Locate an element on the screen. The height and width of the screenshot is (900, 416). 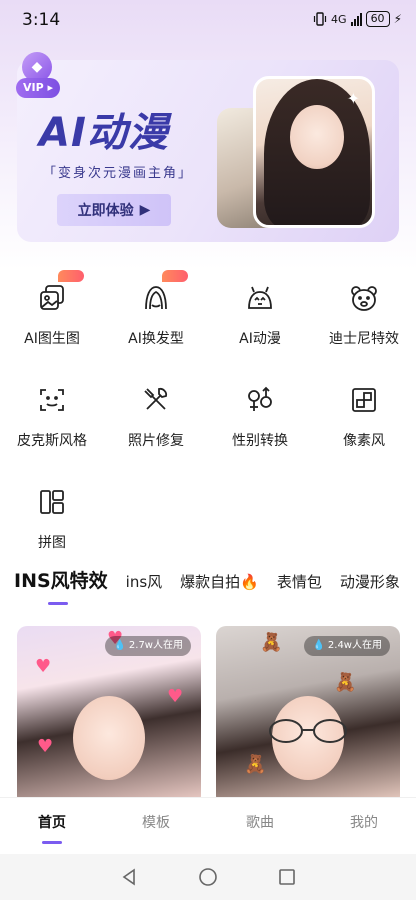
status-bar: 3:14 4G 60 ⚡ is located at coordinates (208, 20).